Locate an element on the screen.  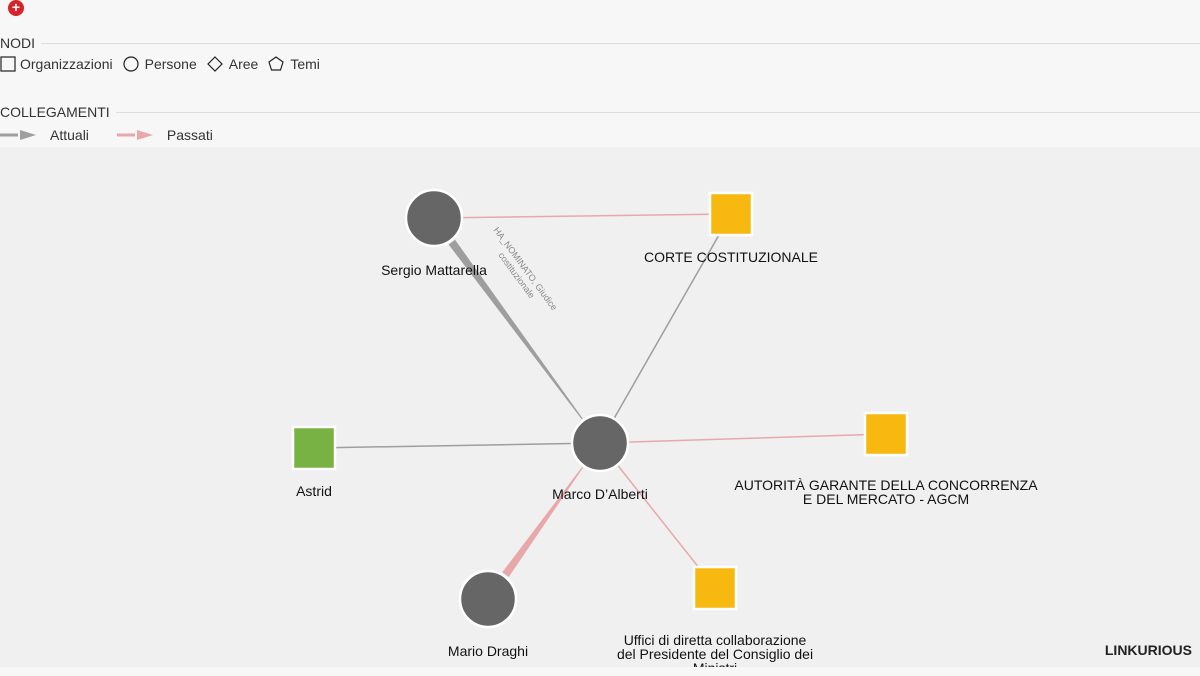
node-astrid is located at coordinates (314, 448).